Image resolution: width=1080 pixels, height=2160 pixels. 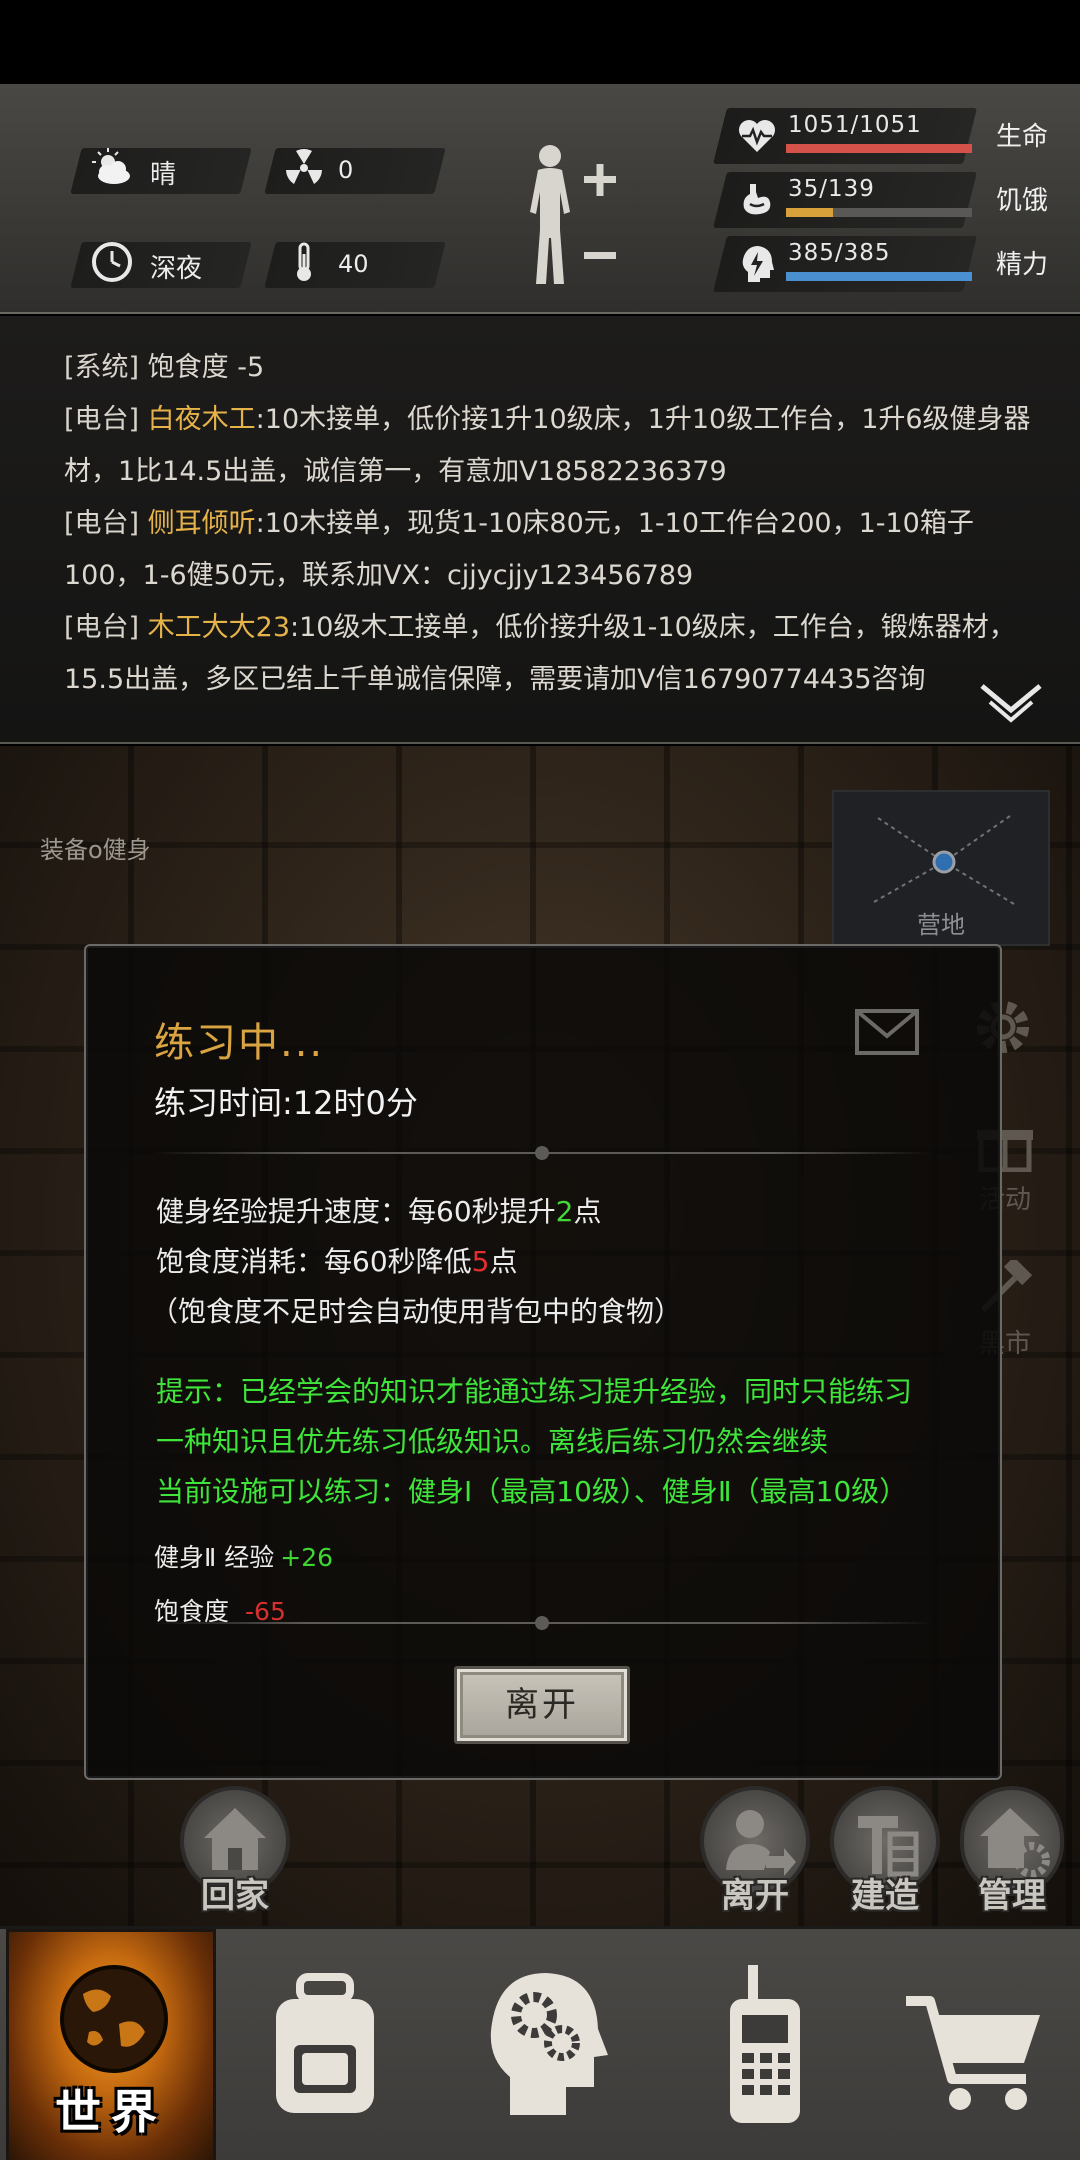 What do you see at coordinates (163, 175) in the screenshot?
I see `weather-text: 晴` at bounding box center [163, 175].